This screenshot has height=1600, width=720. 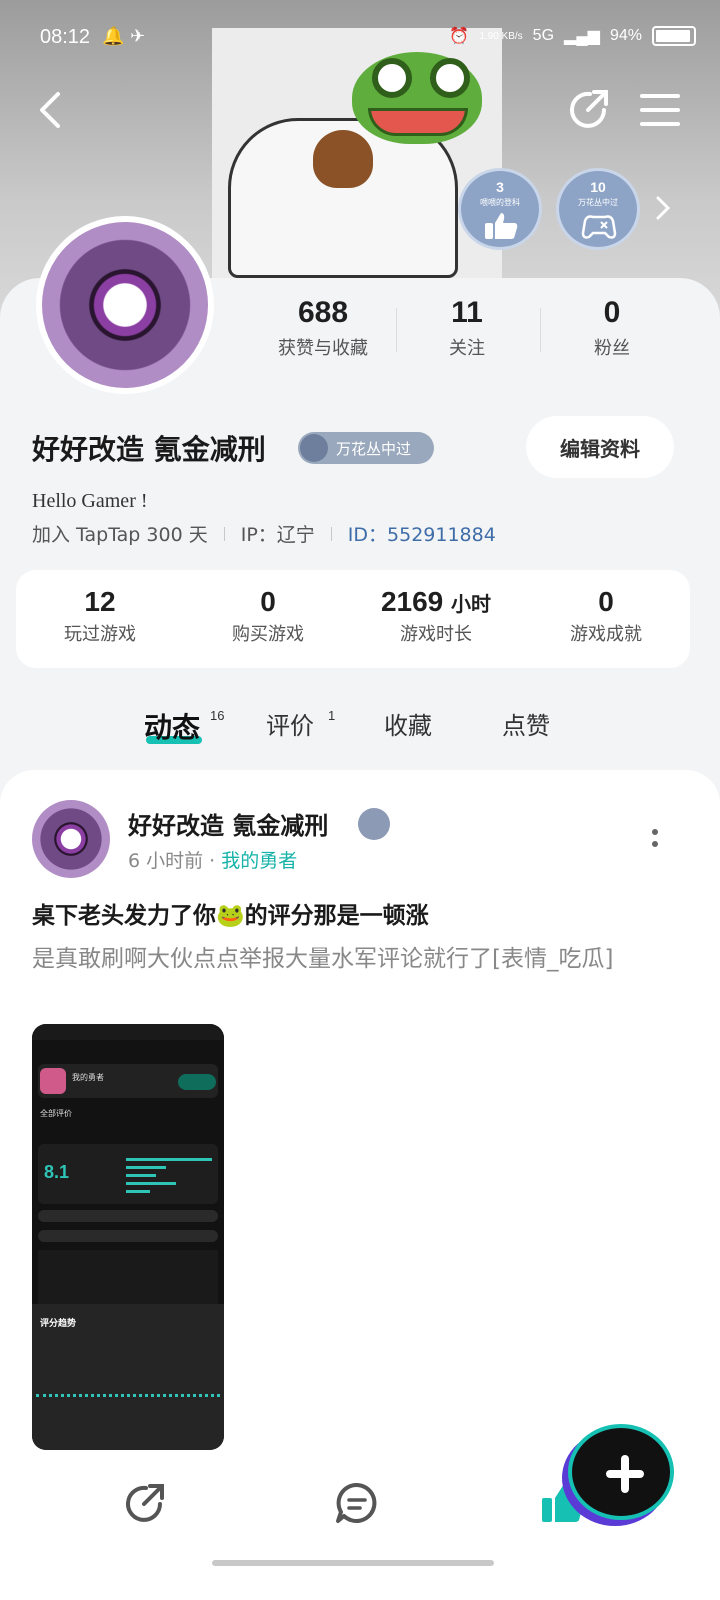 What do you see at coordinates (663, 208) in the screenshot?
I see `chevron-right-icon` at bounding box center [663, 208].